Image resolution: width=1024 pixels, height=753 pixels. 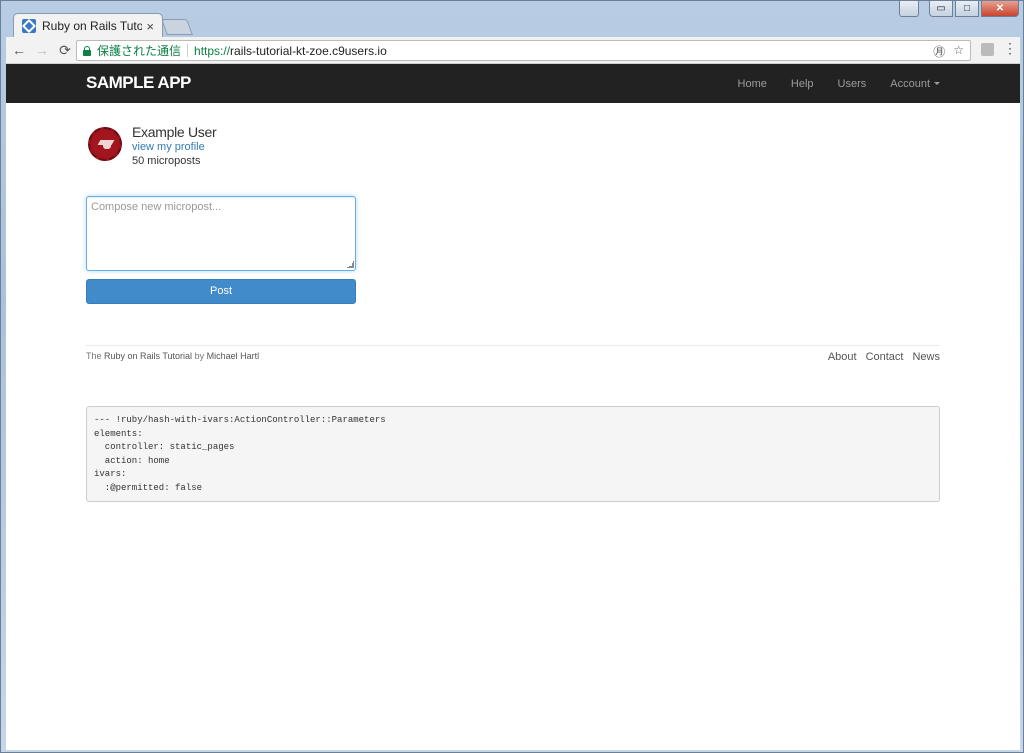 What do you see at coordinates (842, 357) in the screenshot?
I see `footer-about: About` at bounding box center [842, 357].